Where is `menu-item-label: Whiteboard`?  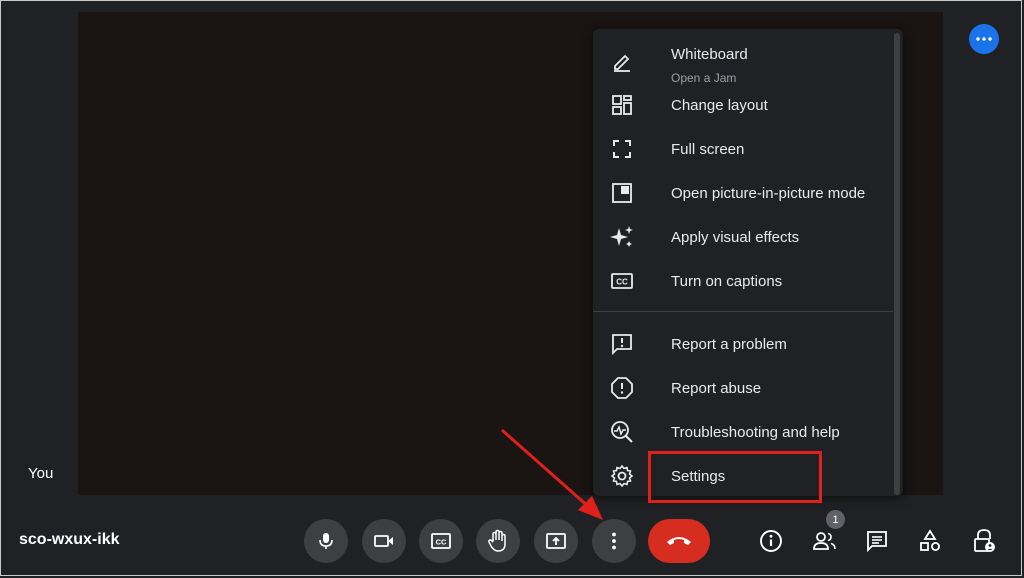 menu-item-label: Whiteboard is located at coordinates (709, 54).